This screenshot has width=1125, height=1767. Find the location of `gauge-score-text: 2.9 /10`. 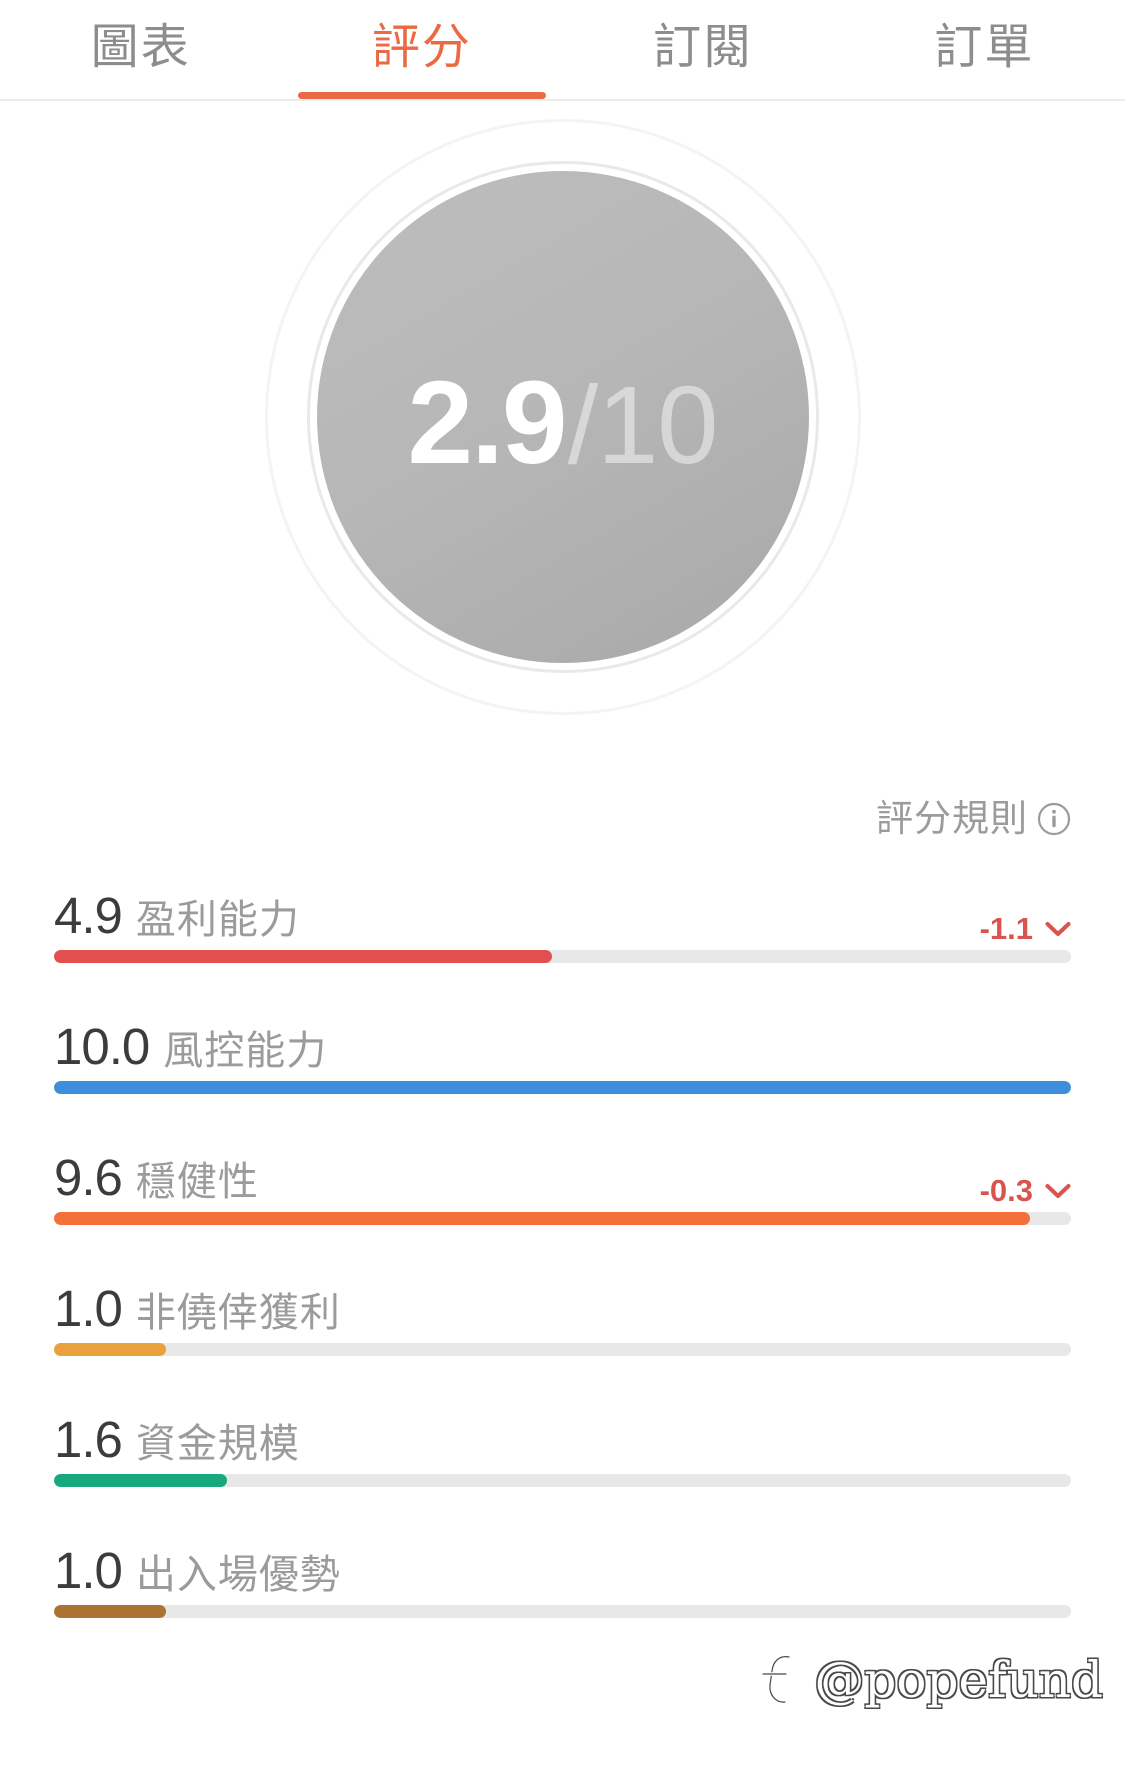

gauge-score-text: 2.9 /10 is located at coordinates (563, 423).